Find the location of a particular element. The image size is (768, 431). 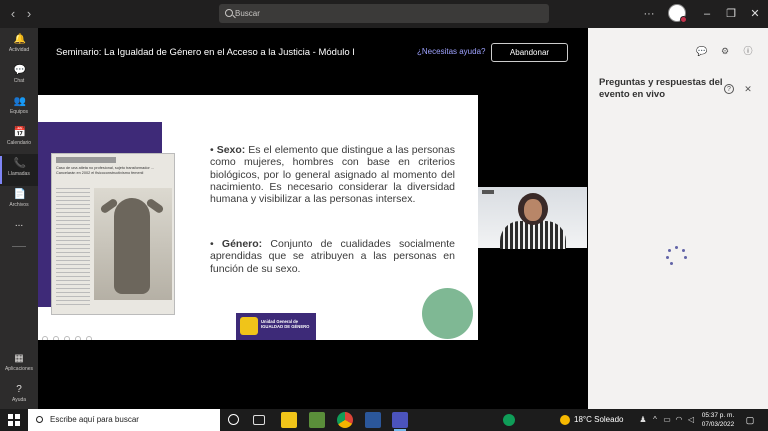

definition-term: Género: is located at coordinates (242, 244).